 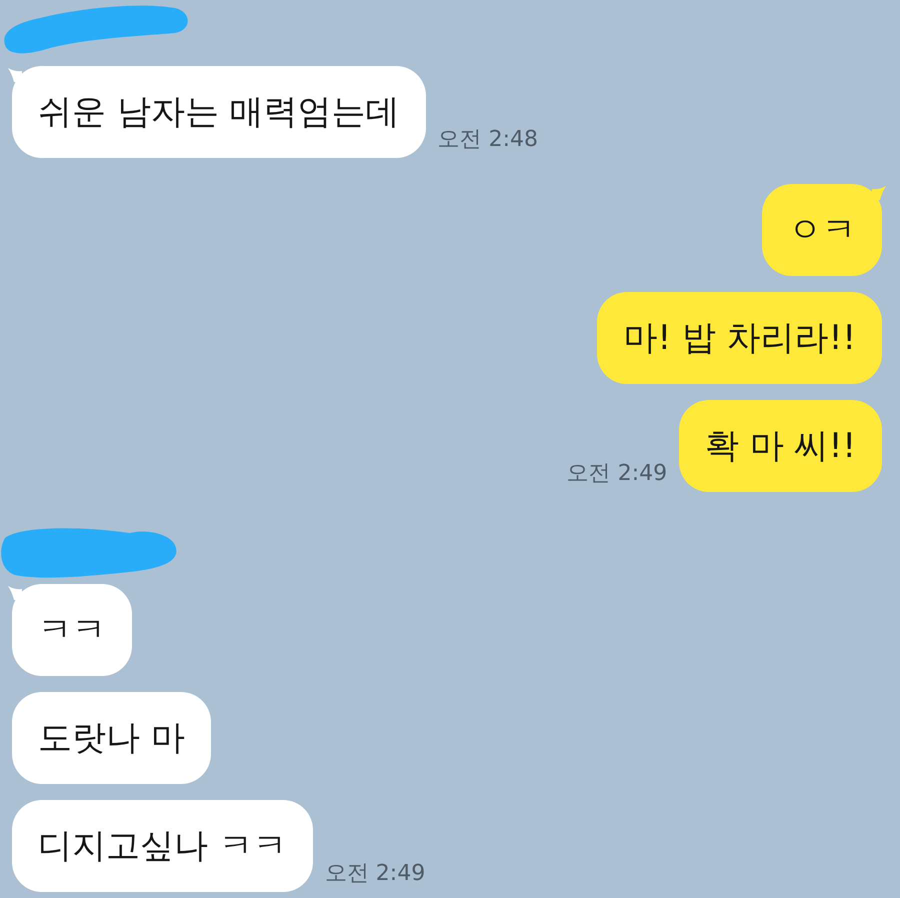 I want to click on message-bubble: 도랏나 마, so click(x=111, y=738).